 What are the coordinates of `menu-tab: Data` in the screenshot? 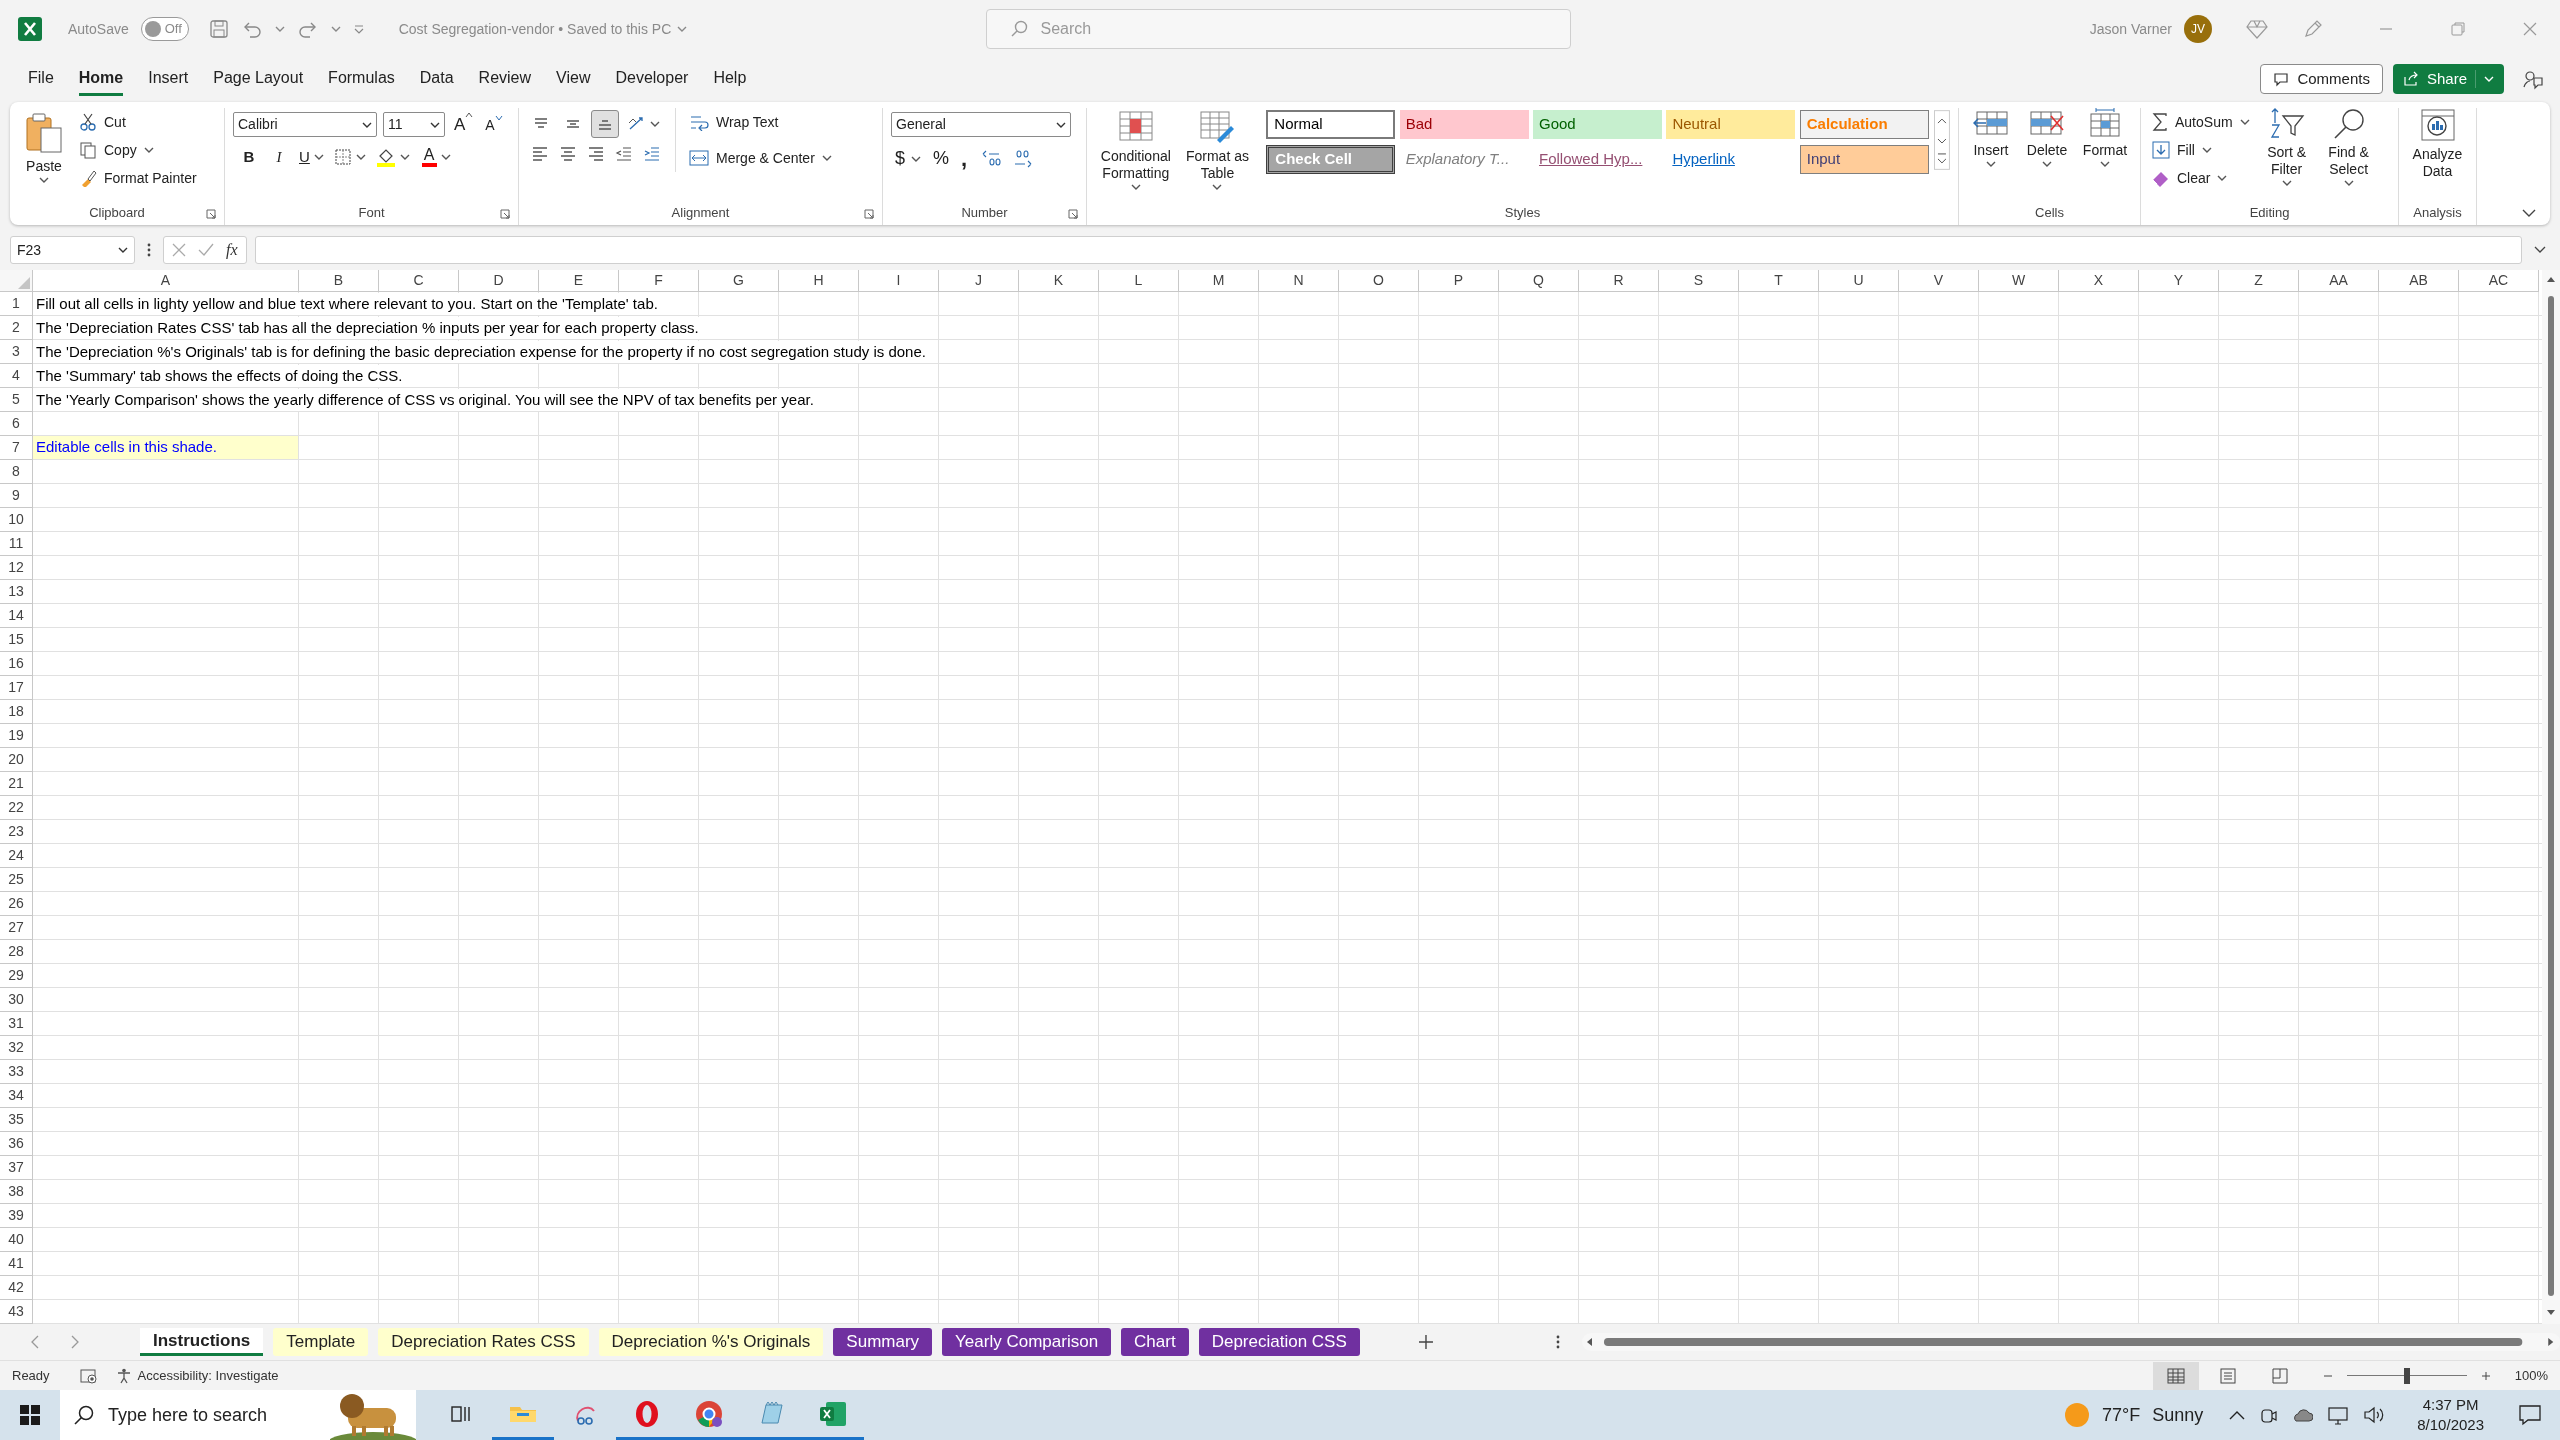 It's located at (436, 79).